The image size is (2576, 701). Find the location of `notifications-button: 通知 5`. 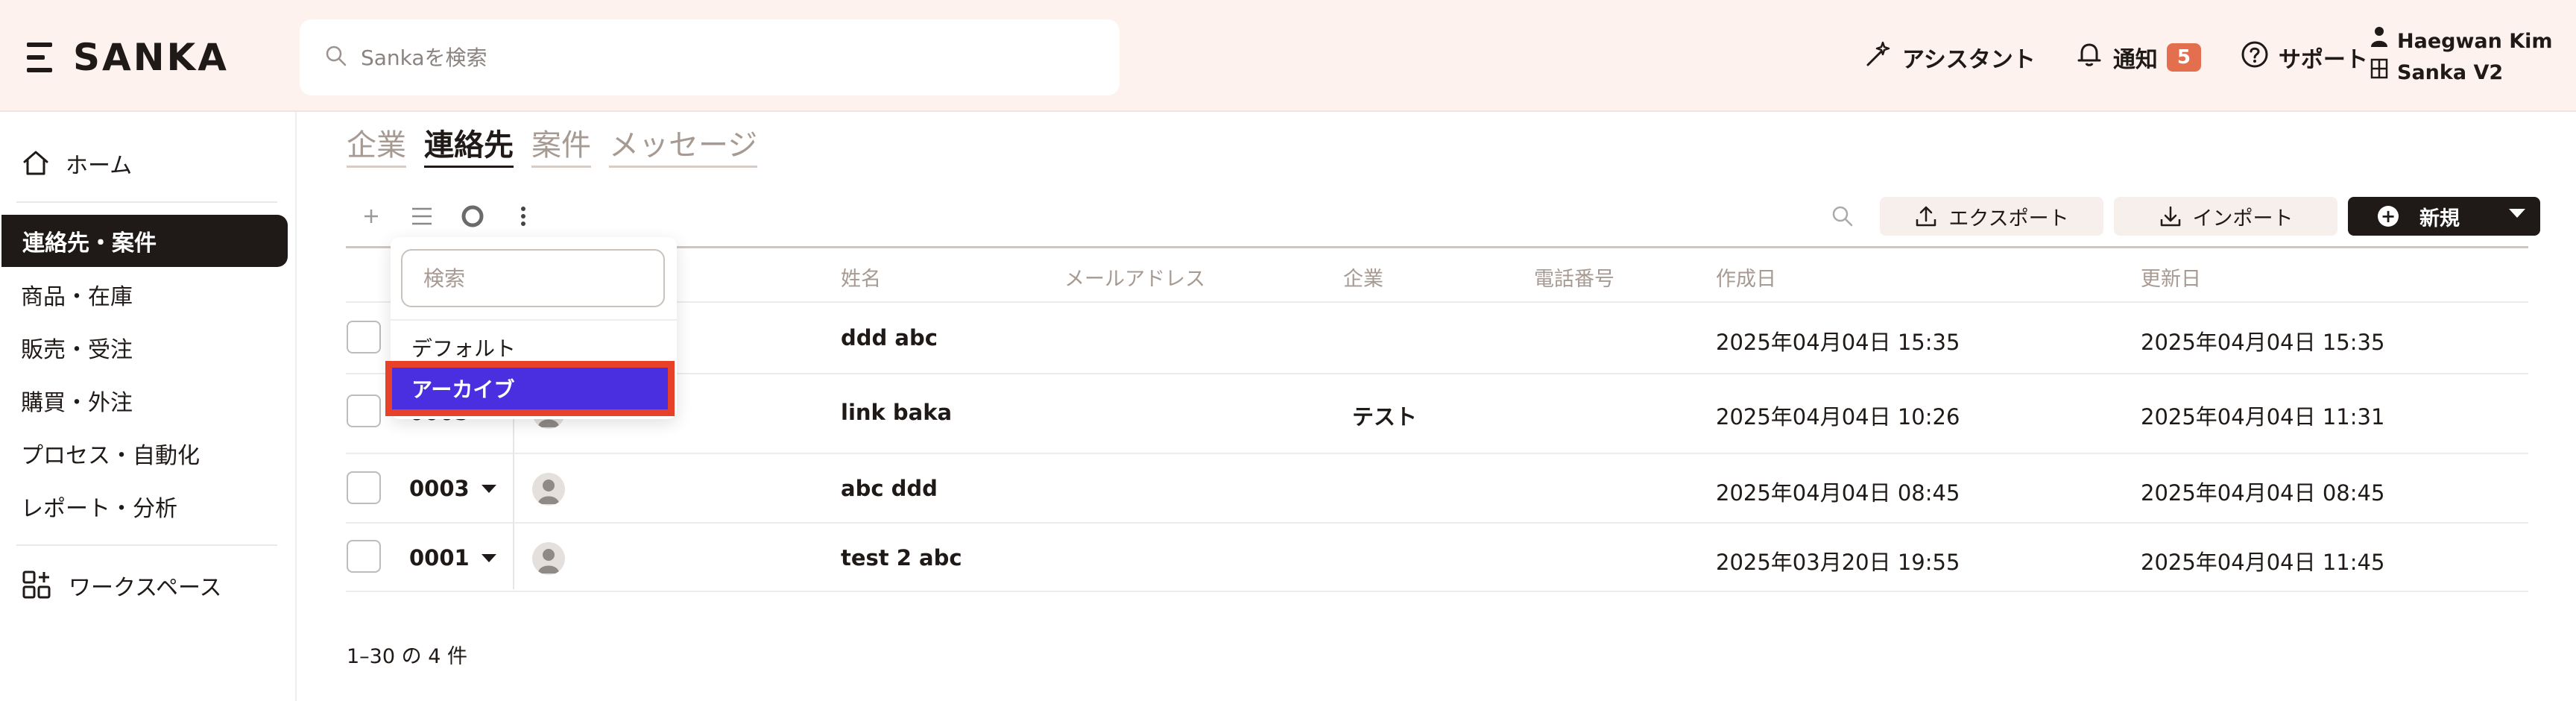

notifications-button: 通知 5 is located at coordinates (2137, 58).